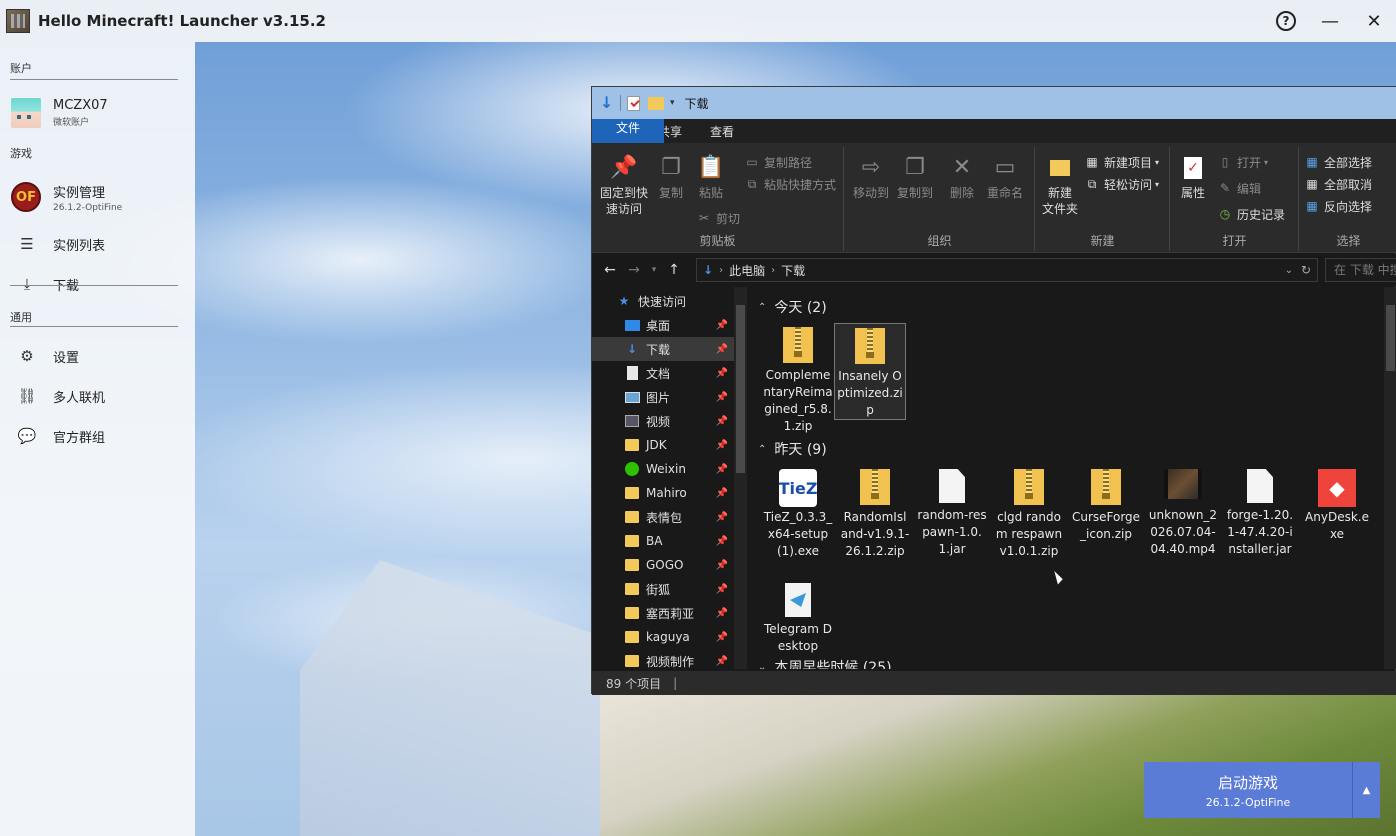 The width and height of the screenshot is (1396, 836). Describe the element at coordinates (1337, 504) in the screenshot. I see `file-item: ◆ AnyDesk.exe` at that location.